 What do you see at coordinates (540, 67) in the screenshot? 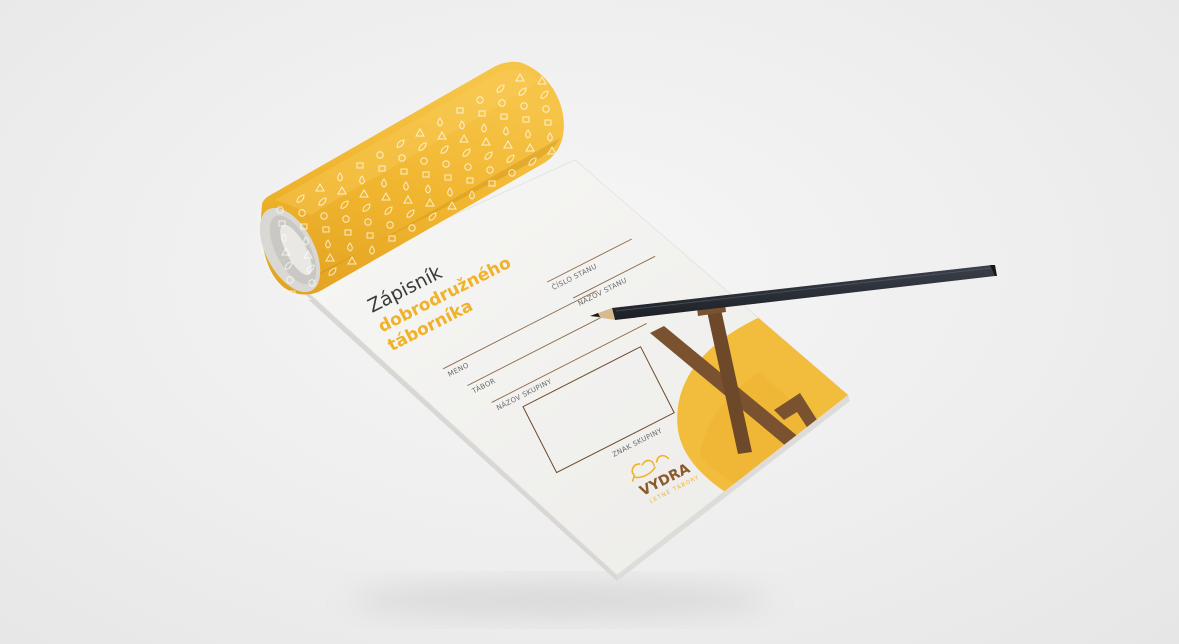
I see `pattern-icon` at bounding box center [540, 67].